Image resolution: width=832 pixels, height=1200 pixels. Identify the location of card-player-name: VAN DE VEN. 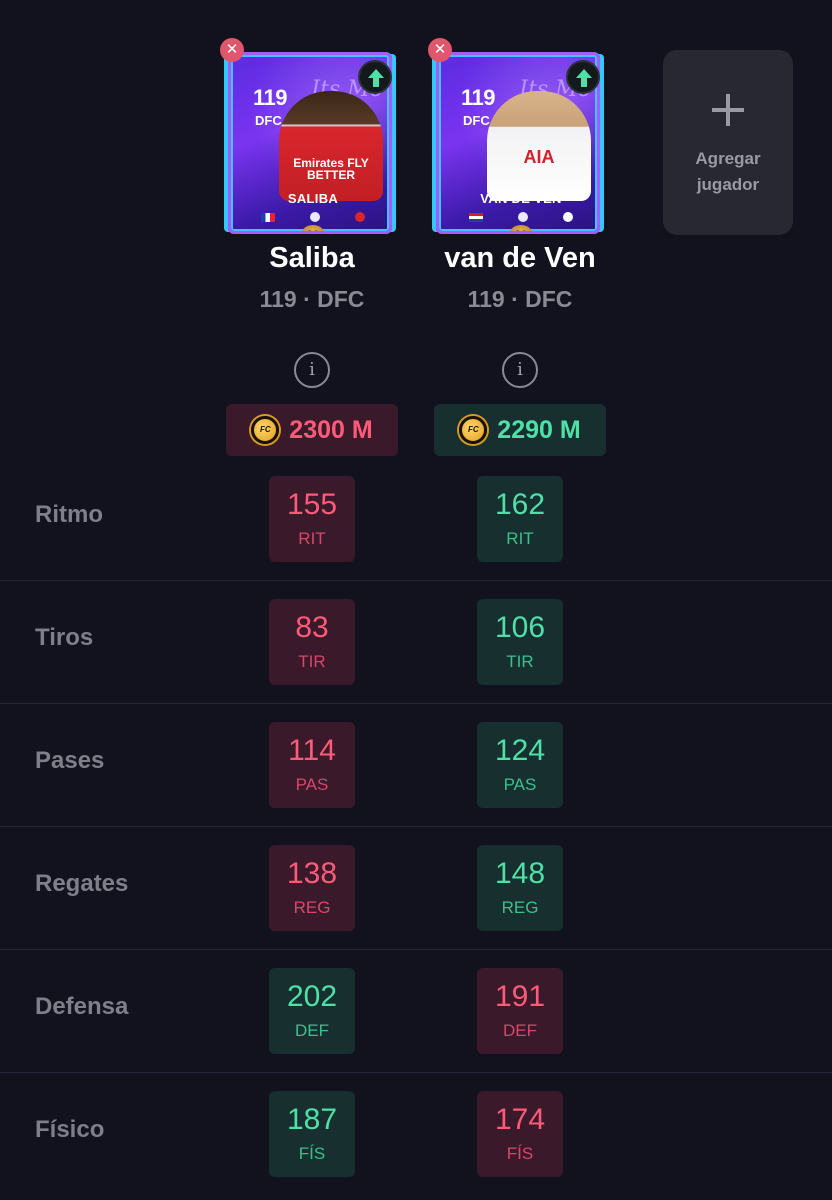
(521, 198).